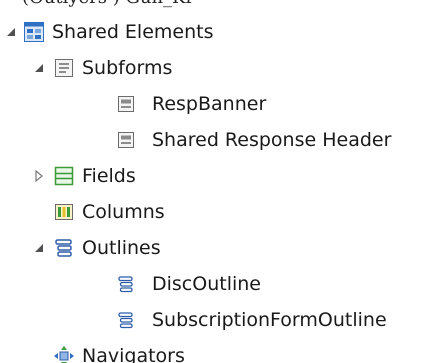  Describe the element at coordinates (121, 248) in the screenshot. I see `tree-item-label: Outlines` at that location.